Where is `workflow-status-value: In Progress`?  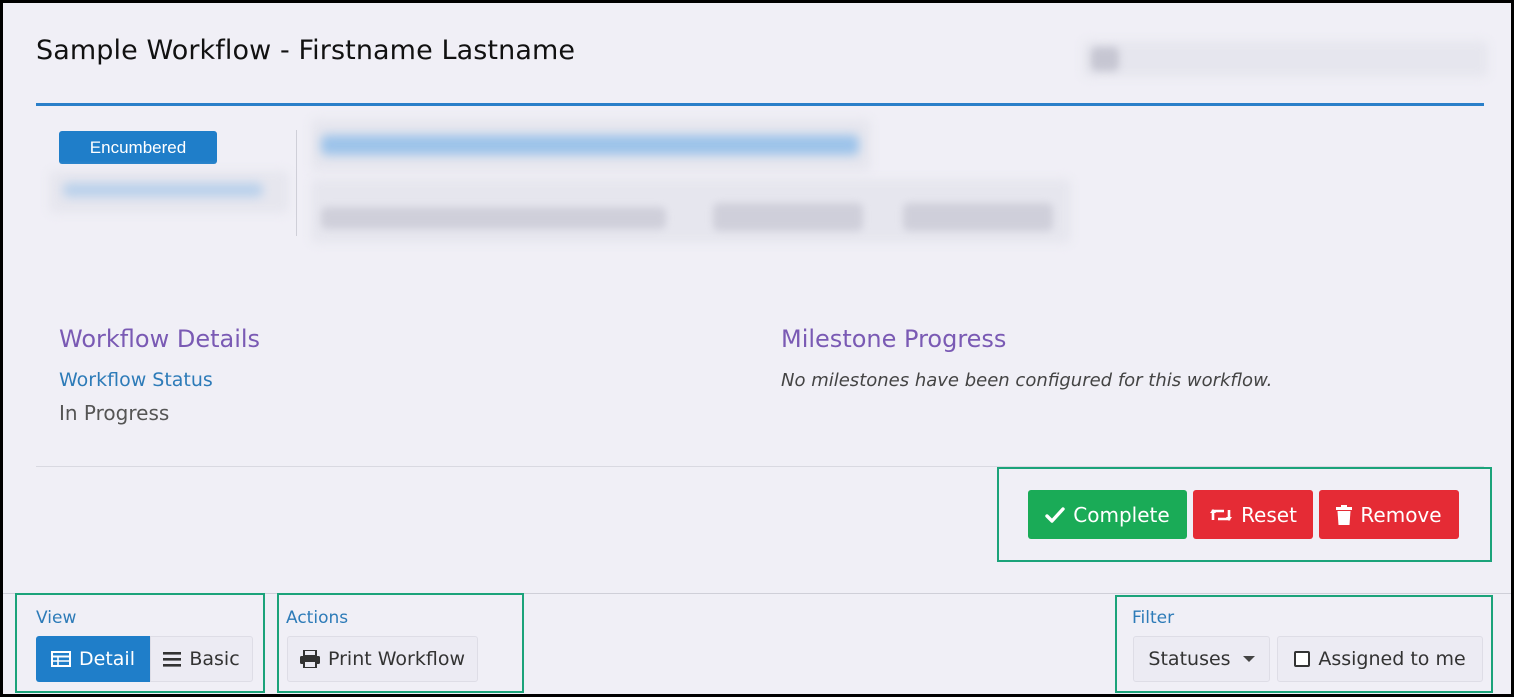
workflow-status-value: In Progress is located at coordinates (114, 413).